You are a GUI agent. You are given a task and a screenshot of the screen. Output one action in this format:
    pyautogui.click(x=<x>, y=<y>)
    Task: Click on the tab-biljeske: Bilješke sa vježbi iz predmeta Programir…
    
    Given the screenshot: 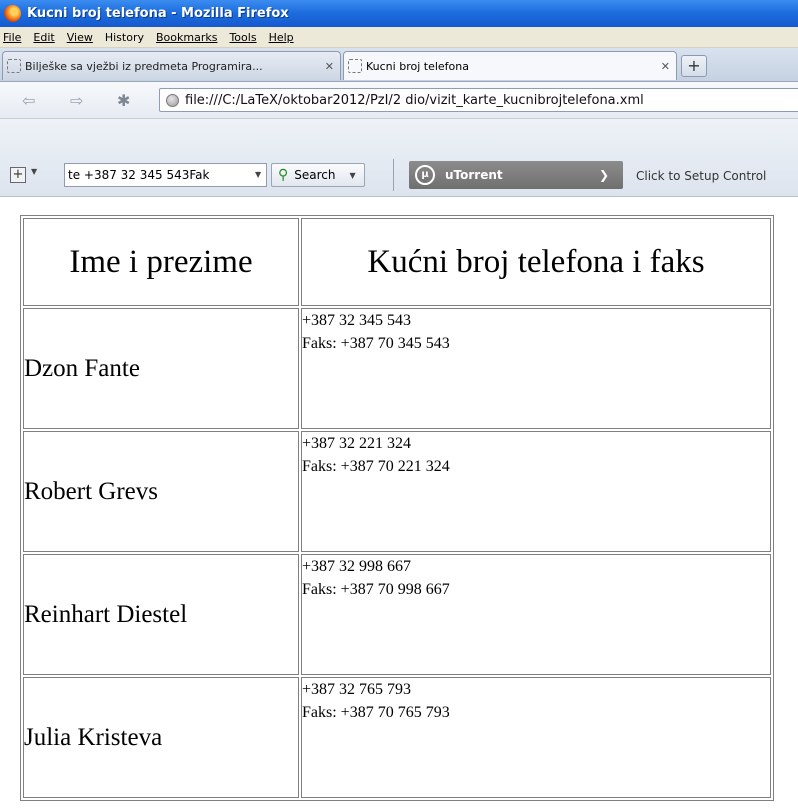 What is the action you would take?
    pyautogui.click(x=171, y=65)
    